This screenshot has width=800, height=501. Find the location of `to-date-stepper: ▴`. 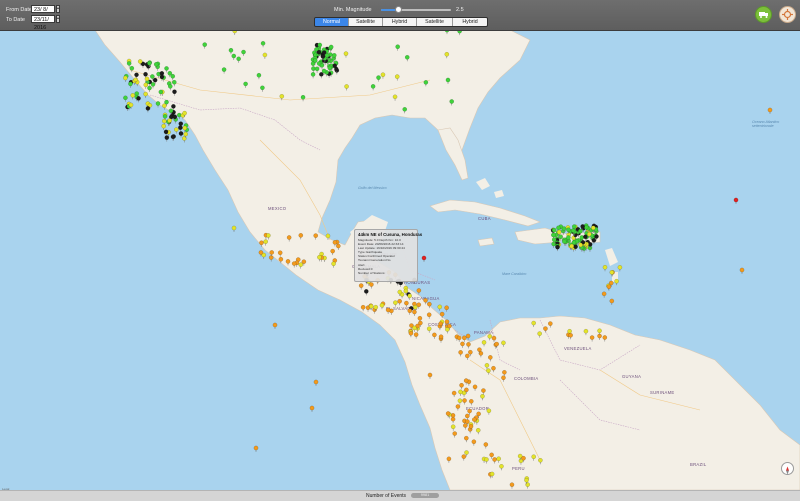

to-date-stepper: ▴ is located at coordinates (58, 19).